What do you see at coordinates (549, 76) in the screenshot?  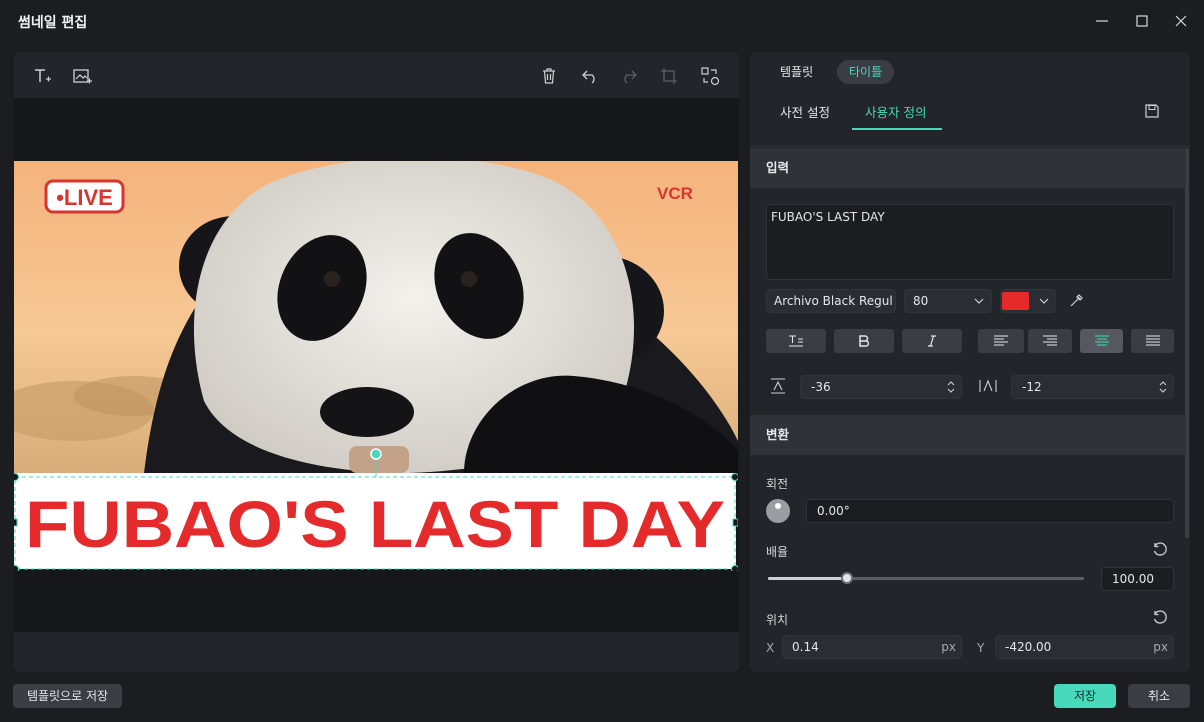 I see `delete-button` at bounding box center [549, 76].